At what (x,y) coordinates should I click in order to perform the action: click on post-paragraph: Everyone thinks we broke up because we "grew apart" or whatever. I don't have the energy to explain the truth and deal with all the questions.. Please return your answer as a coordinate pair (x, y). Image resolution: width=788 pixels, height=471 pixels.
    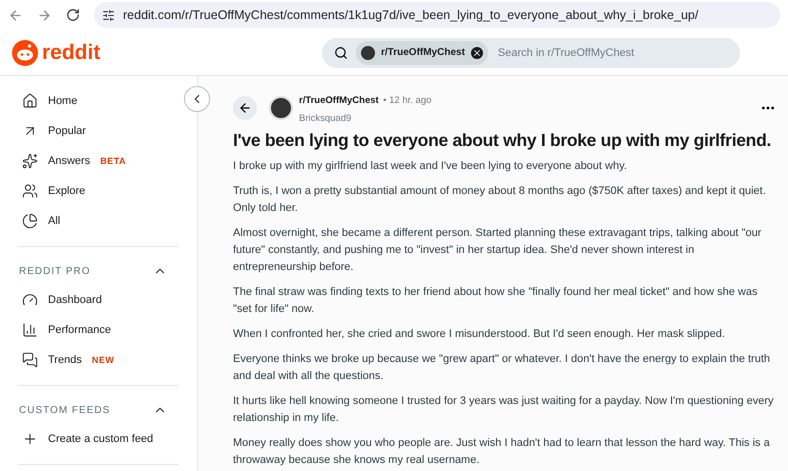
    Looking at the image, I should click on (502, 368).